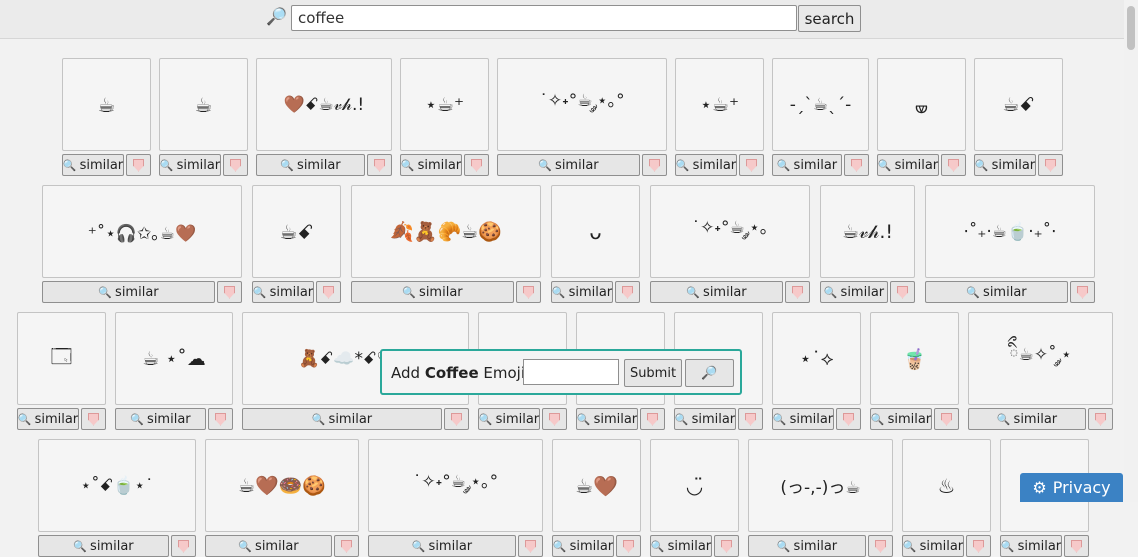 Image resolution: width=1138 pixels, height=557 pixels. I want to click on emoji-card: ⋆˚ꗃ🍵⋆˙, so click(117, 485).